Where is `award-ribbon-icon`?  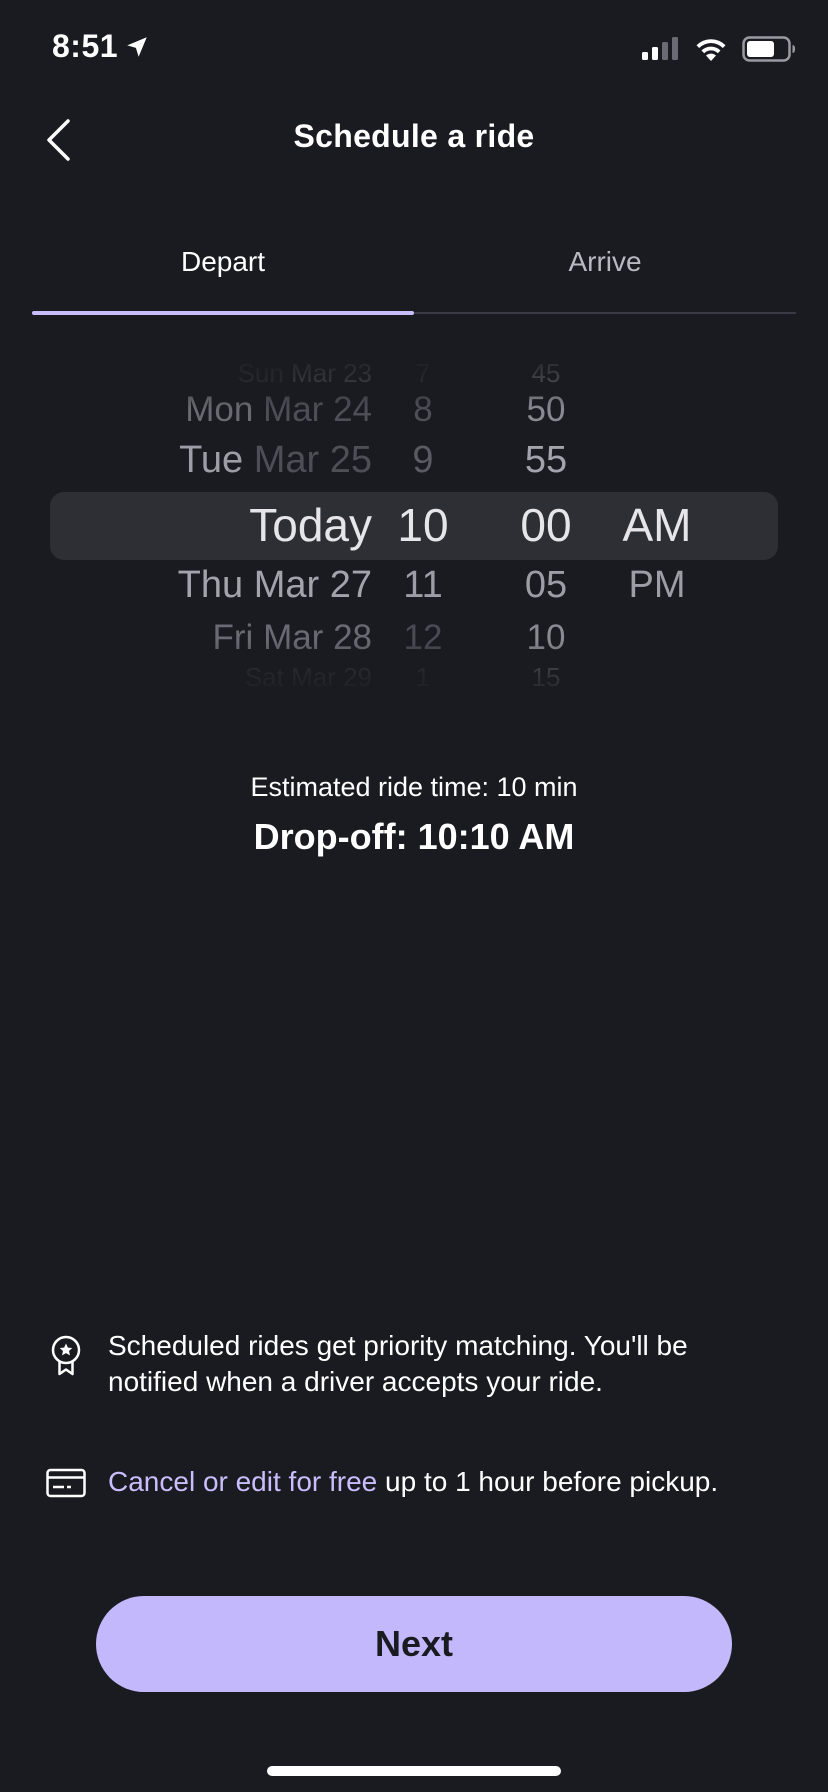 award-ribbon-icon is located at coordinates (66, 1355).